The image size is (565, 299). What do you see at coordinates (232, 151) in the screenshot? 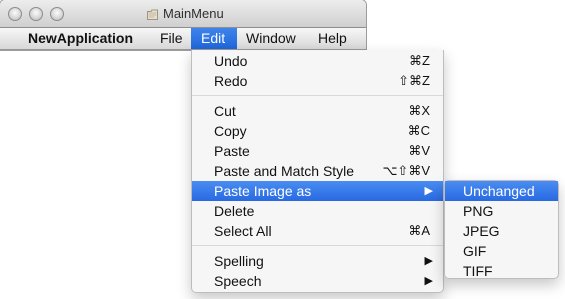
I see `menu-item-label: Paste` at bounding box center [232, 151].